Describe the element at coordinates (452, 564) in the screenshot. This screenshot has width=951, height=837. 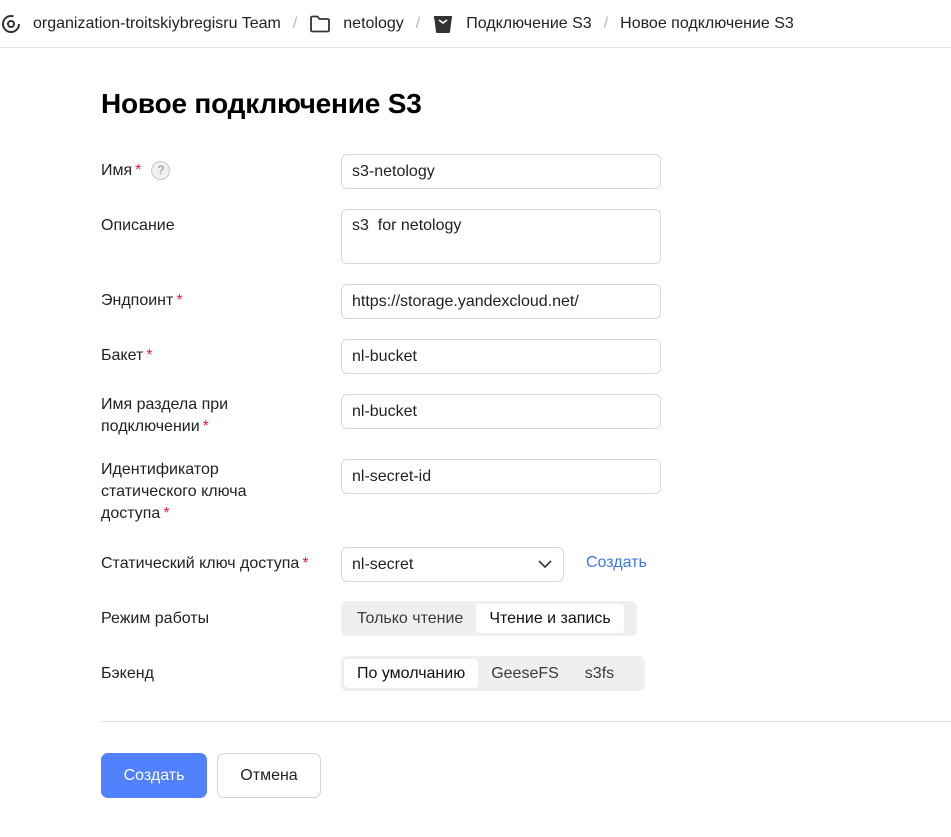
I see `static-key-select: nl-secret` at that location.